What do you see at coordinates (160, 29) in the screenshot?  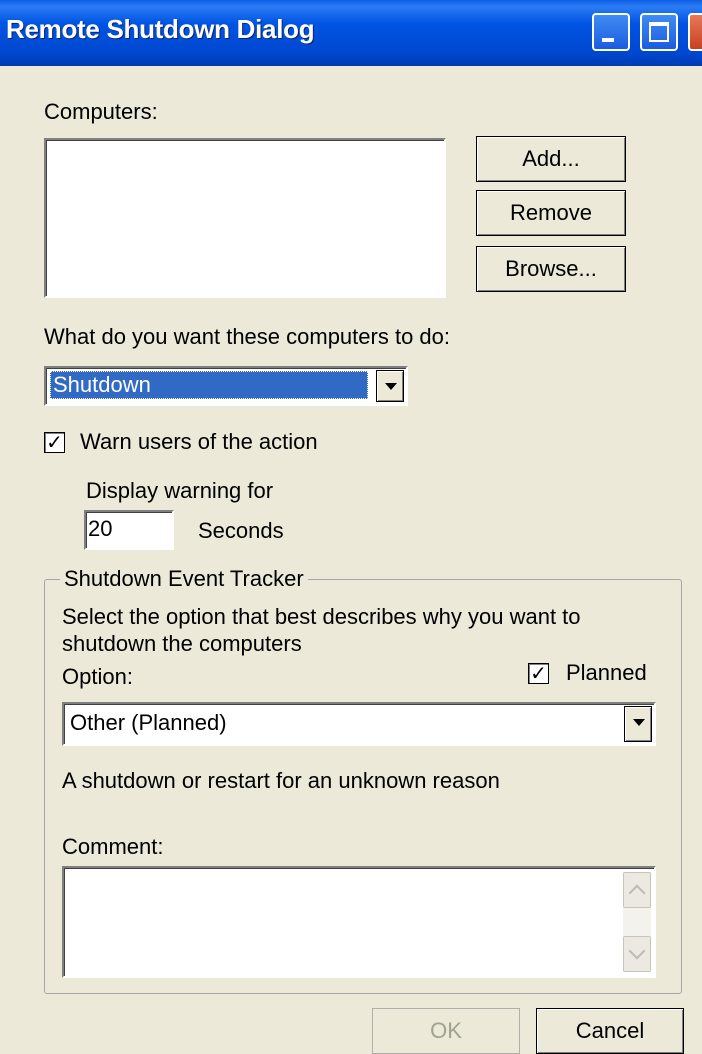 I see `window-title: Remote Shutdown Dialog` at bounding box center [160, 29].